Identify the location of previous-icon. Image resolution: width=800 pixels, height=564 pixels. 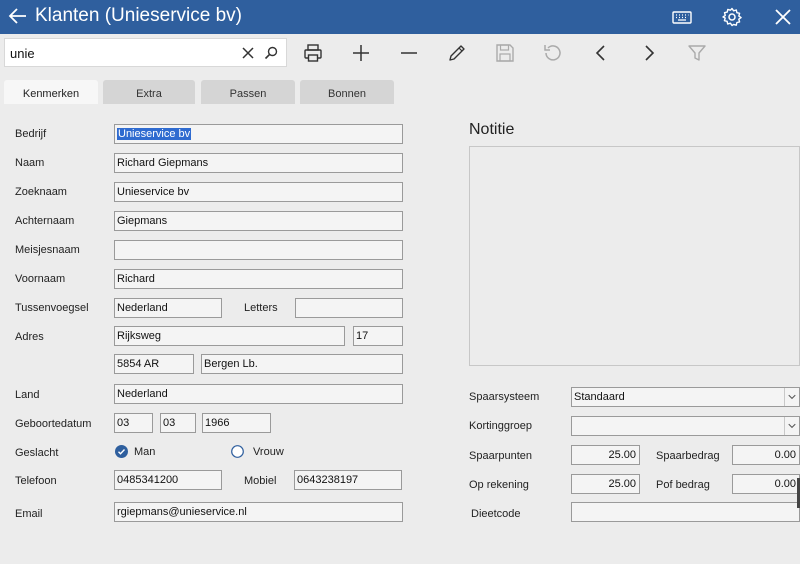
(601, 53).